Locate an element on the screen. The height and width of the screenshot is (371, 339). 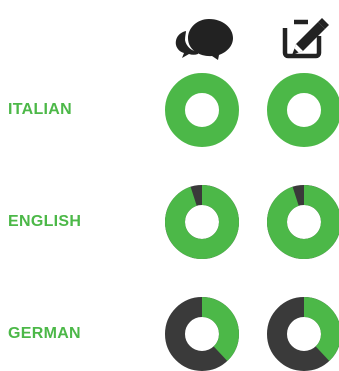
donut-italian-speaking-filled is located at coordinates (202, 110).